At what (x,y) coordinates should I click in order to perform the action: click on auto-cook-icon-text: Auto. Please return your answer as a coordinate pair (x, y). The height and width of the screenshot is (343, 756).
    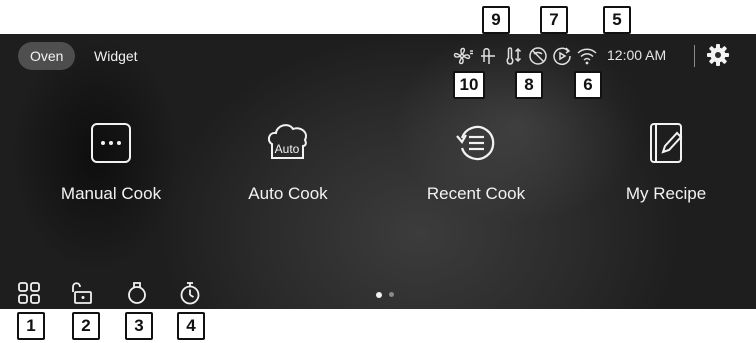
    Looking at the image, I should click on (287, 149).